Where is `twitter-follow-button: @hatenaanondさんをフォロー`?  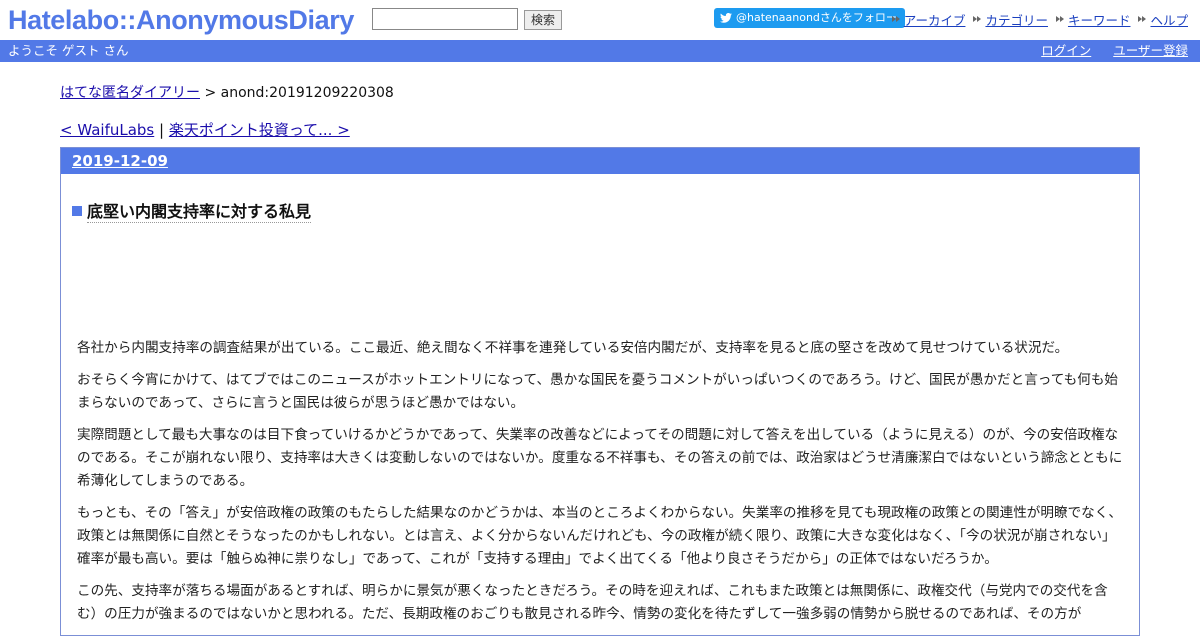
twitter-follow-button: @hatenaanondさんをフォロー is located at coordinates (809, 18).